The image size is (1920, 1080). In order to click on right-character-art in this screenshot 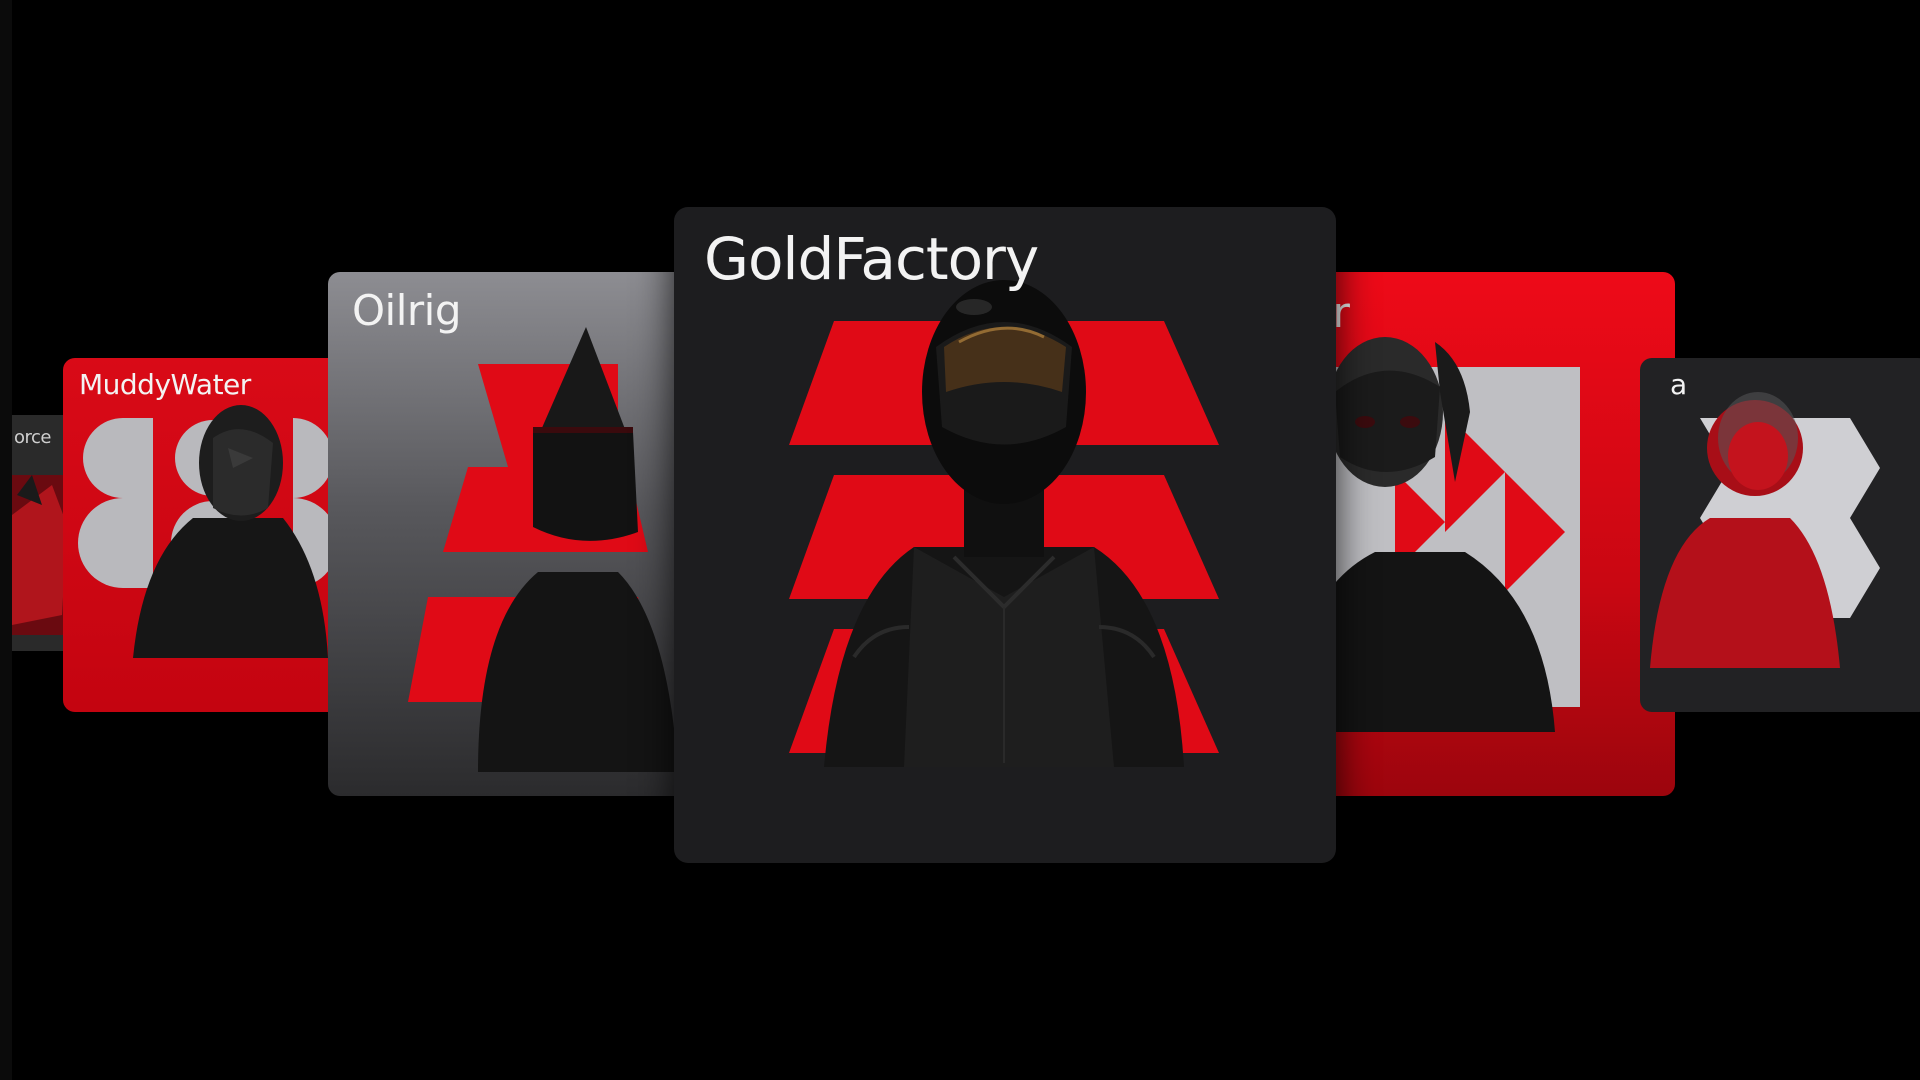, I will do `click(1765, 530)`.